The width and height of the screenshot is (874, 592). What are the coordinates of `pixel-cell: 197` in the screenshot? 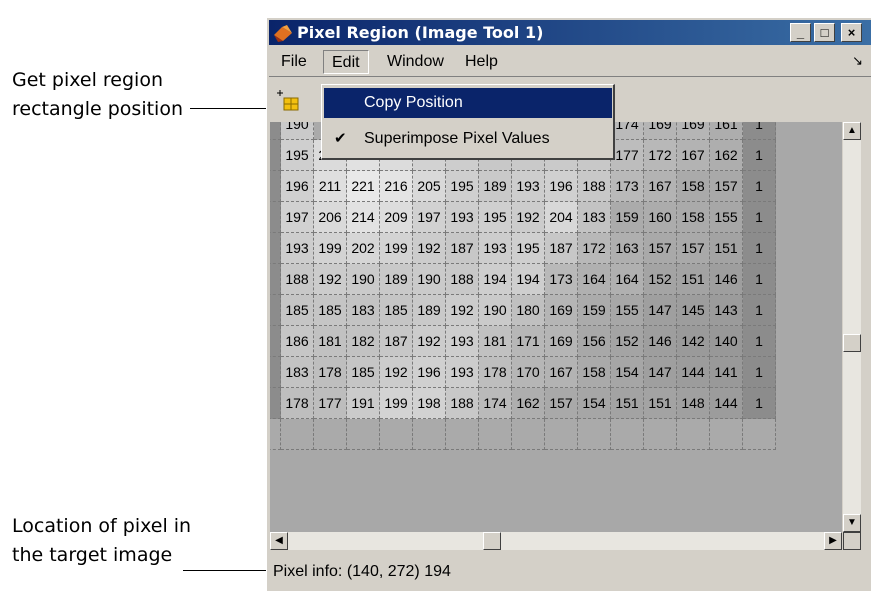 It's located at (429, 217).